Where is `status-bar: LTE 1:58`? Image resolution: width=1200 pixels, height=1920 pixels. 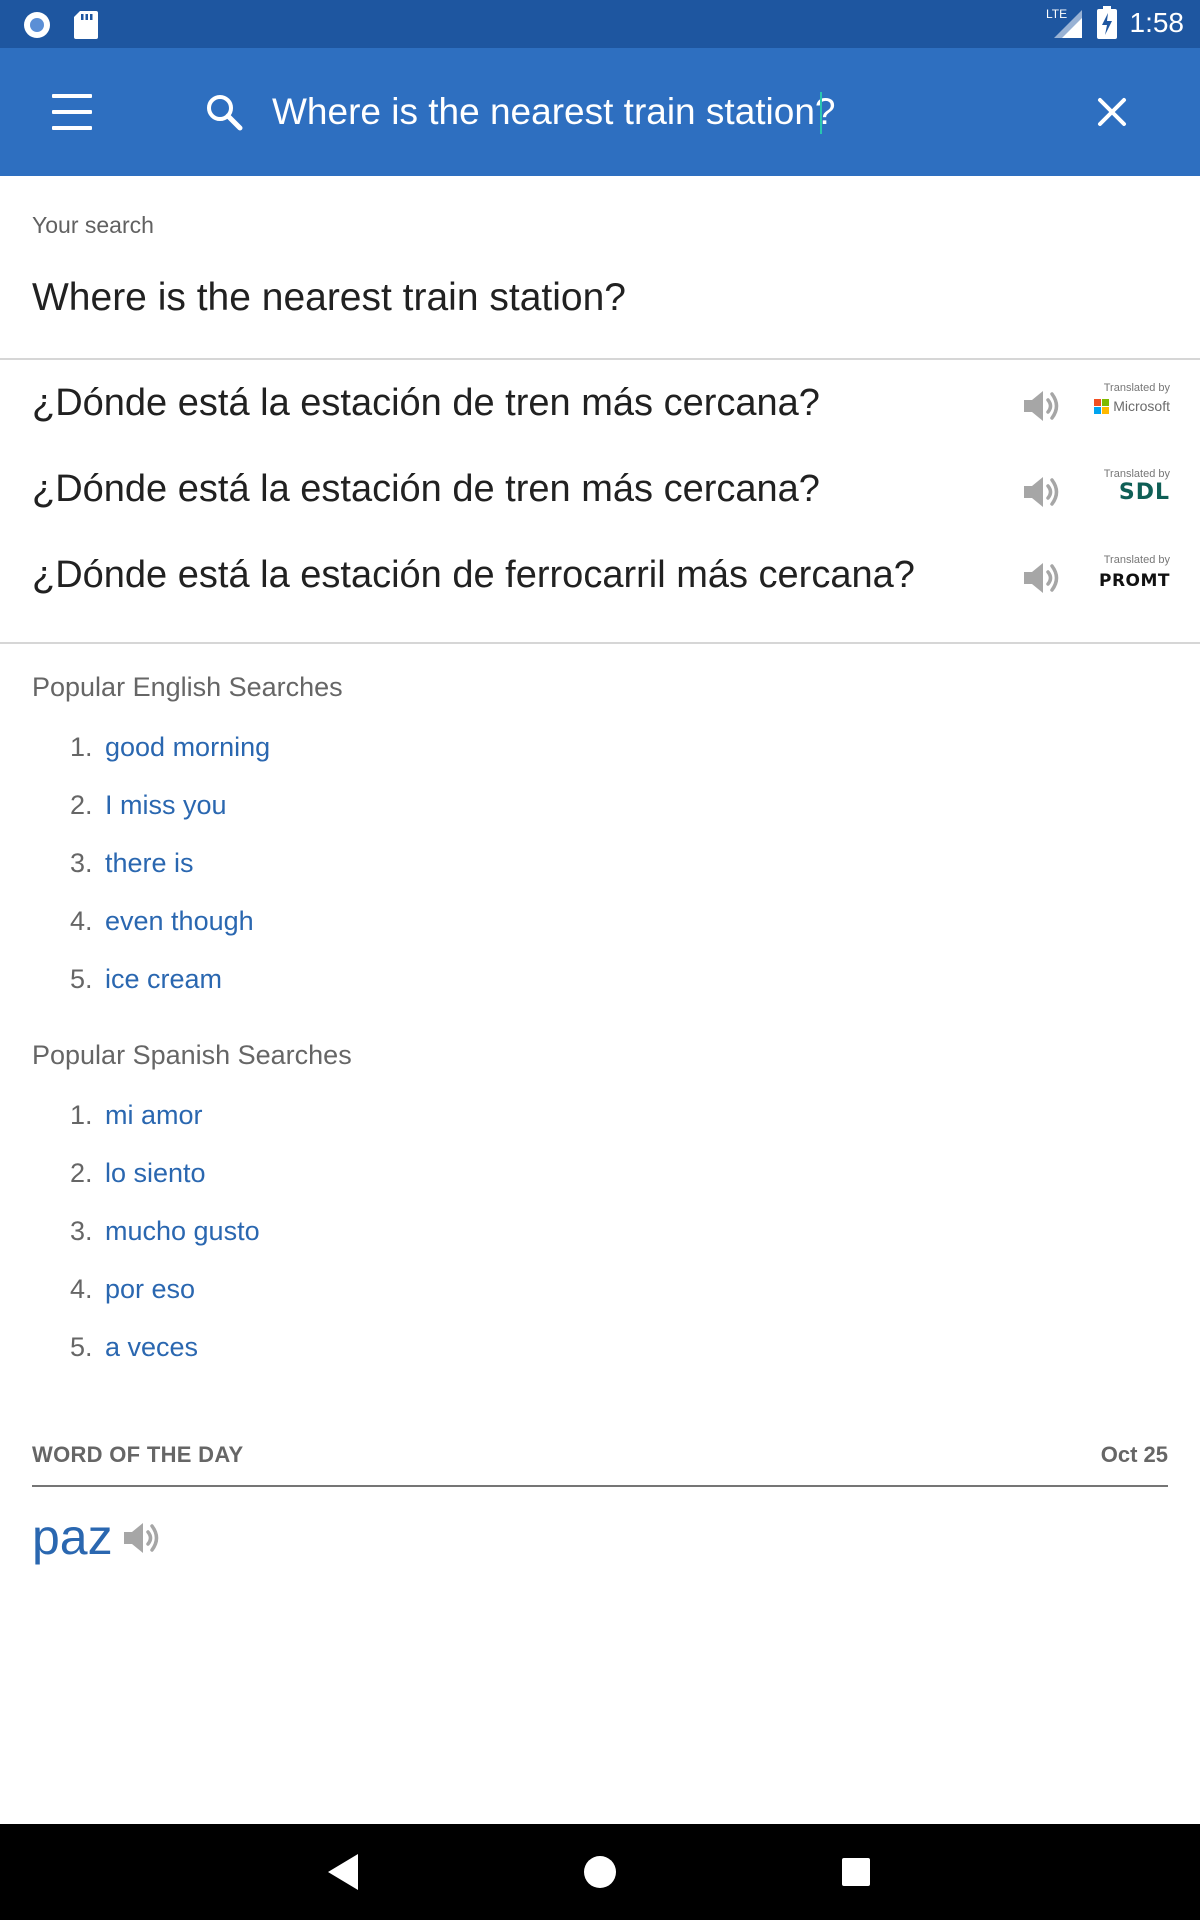 status-bar: LTE 1:58 is located at coordinates (600, 24).